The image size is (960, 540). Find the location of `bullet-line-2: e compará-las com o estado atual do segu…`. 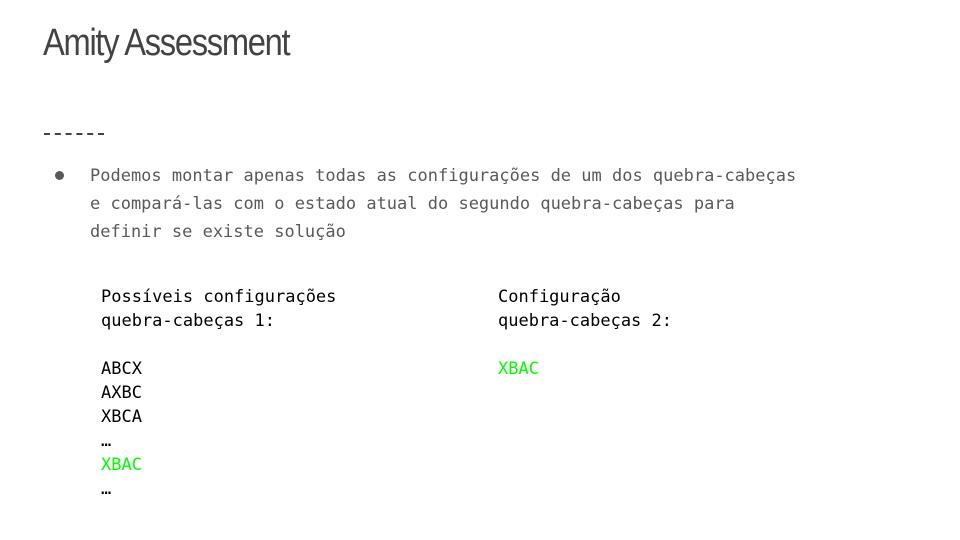

bullet-line-2: e compará-las com o estado atual do segu… is located at coordinates (412, 204).